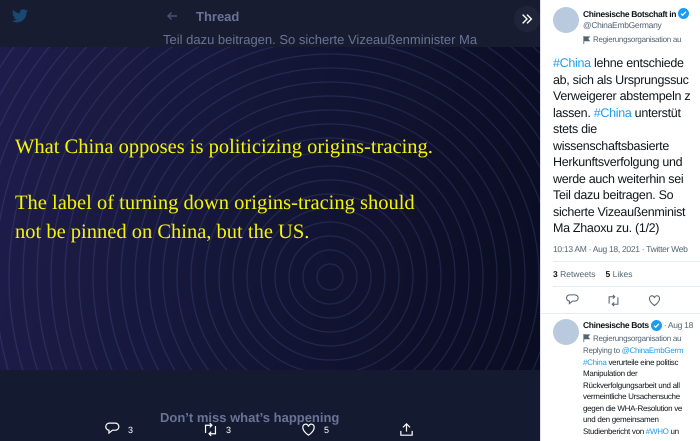 This screenshot has width=700, height=441. Describe the element at coordinates (613, 195) in the screenshot. I see `tweet-text-line: Teil dazu beitragen. So` at that location.